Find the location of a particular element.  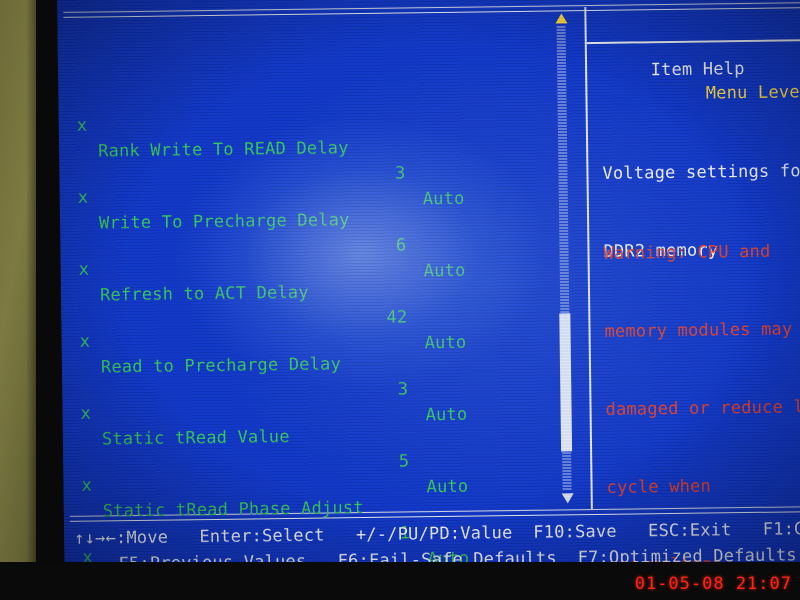

help-warning-line-3: damaged or reduce life is located at coordinates (702, 408).